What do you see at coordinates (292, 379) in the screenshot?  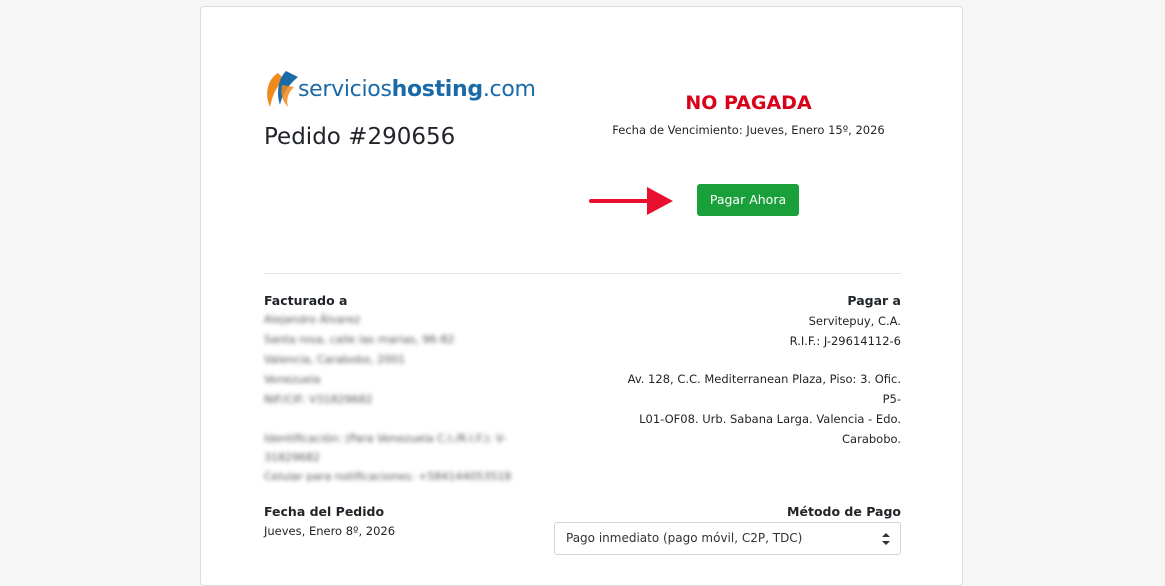 I see `billed-to-line: Venezuela` at bounding box center [292, 379].